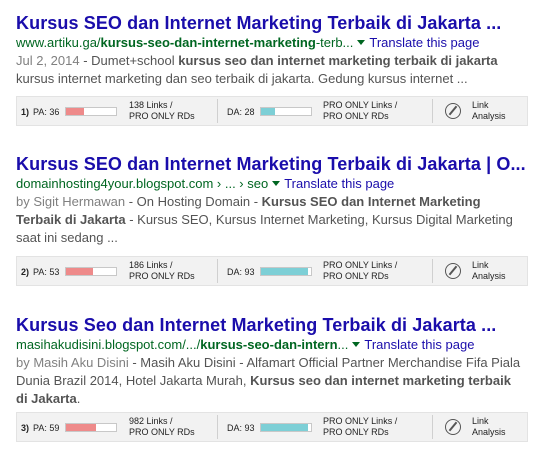 The width and height of the screenshot is (544, 460). What do you see at coordinates (78, 398) in the screenshot?
I see `snippet-text: .` at bounding box center [78, 398].